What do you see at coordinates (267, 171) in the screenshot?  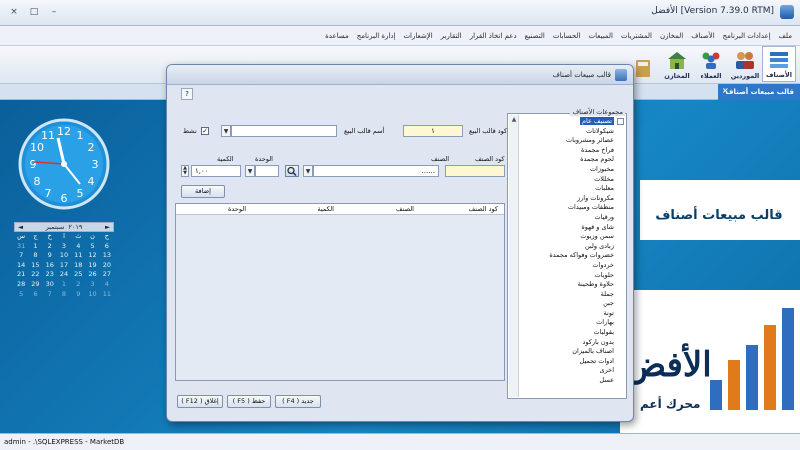 I see `unit-field` at bounding box center [267, 171].